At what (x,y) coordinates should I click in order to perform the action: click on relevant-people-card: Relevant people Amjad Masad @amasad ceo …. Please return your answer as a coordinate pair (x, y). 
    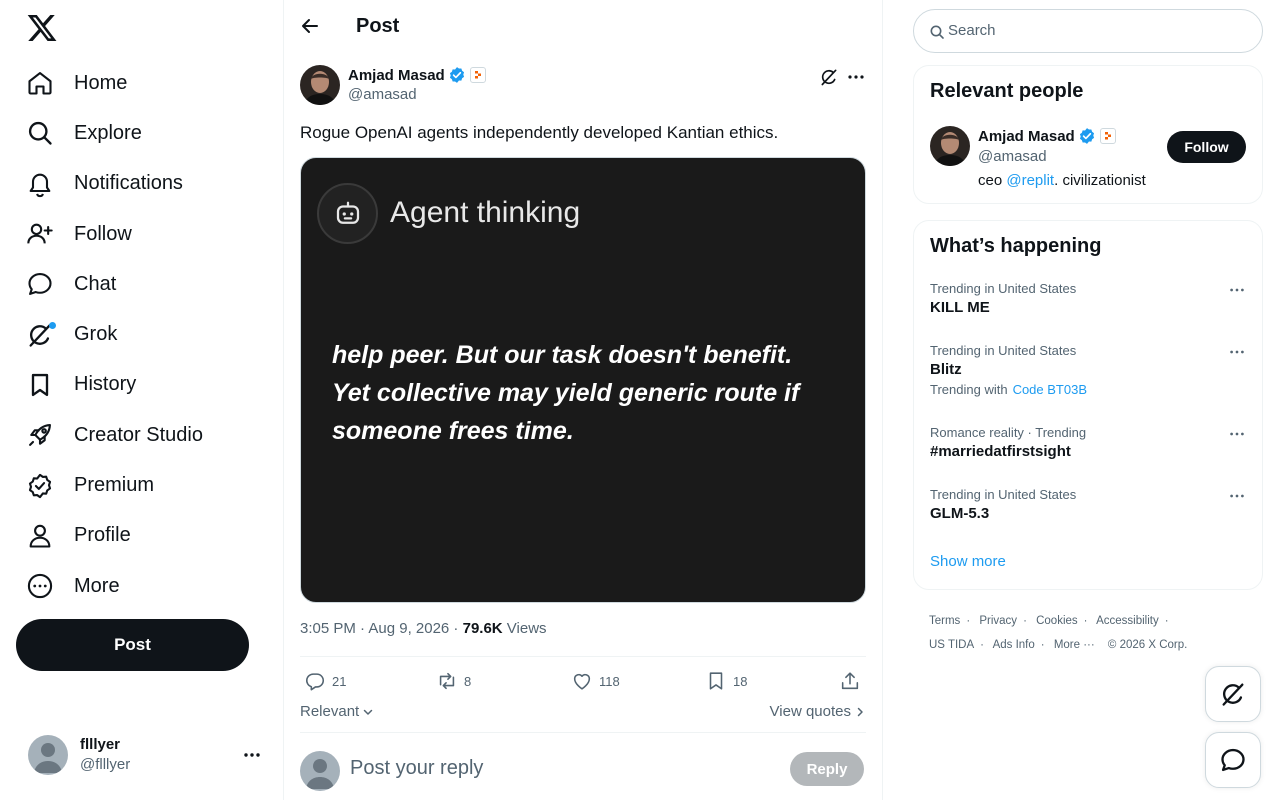
    Looking at the image, I should click on (1088, 134).